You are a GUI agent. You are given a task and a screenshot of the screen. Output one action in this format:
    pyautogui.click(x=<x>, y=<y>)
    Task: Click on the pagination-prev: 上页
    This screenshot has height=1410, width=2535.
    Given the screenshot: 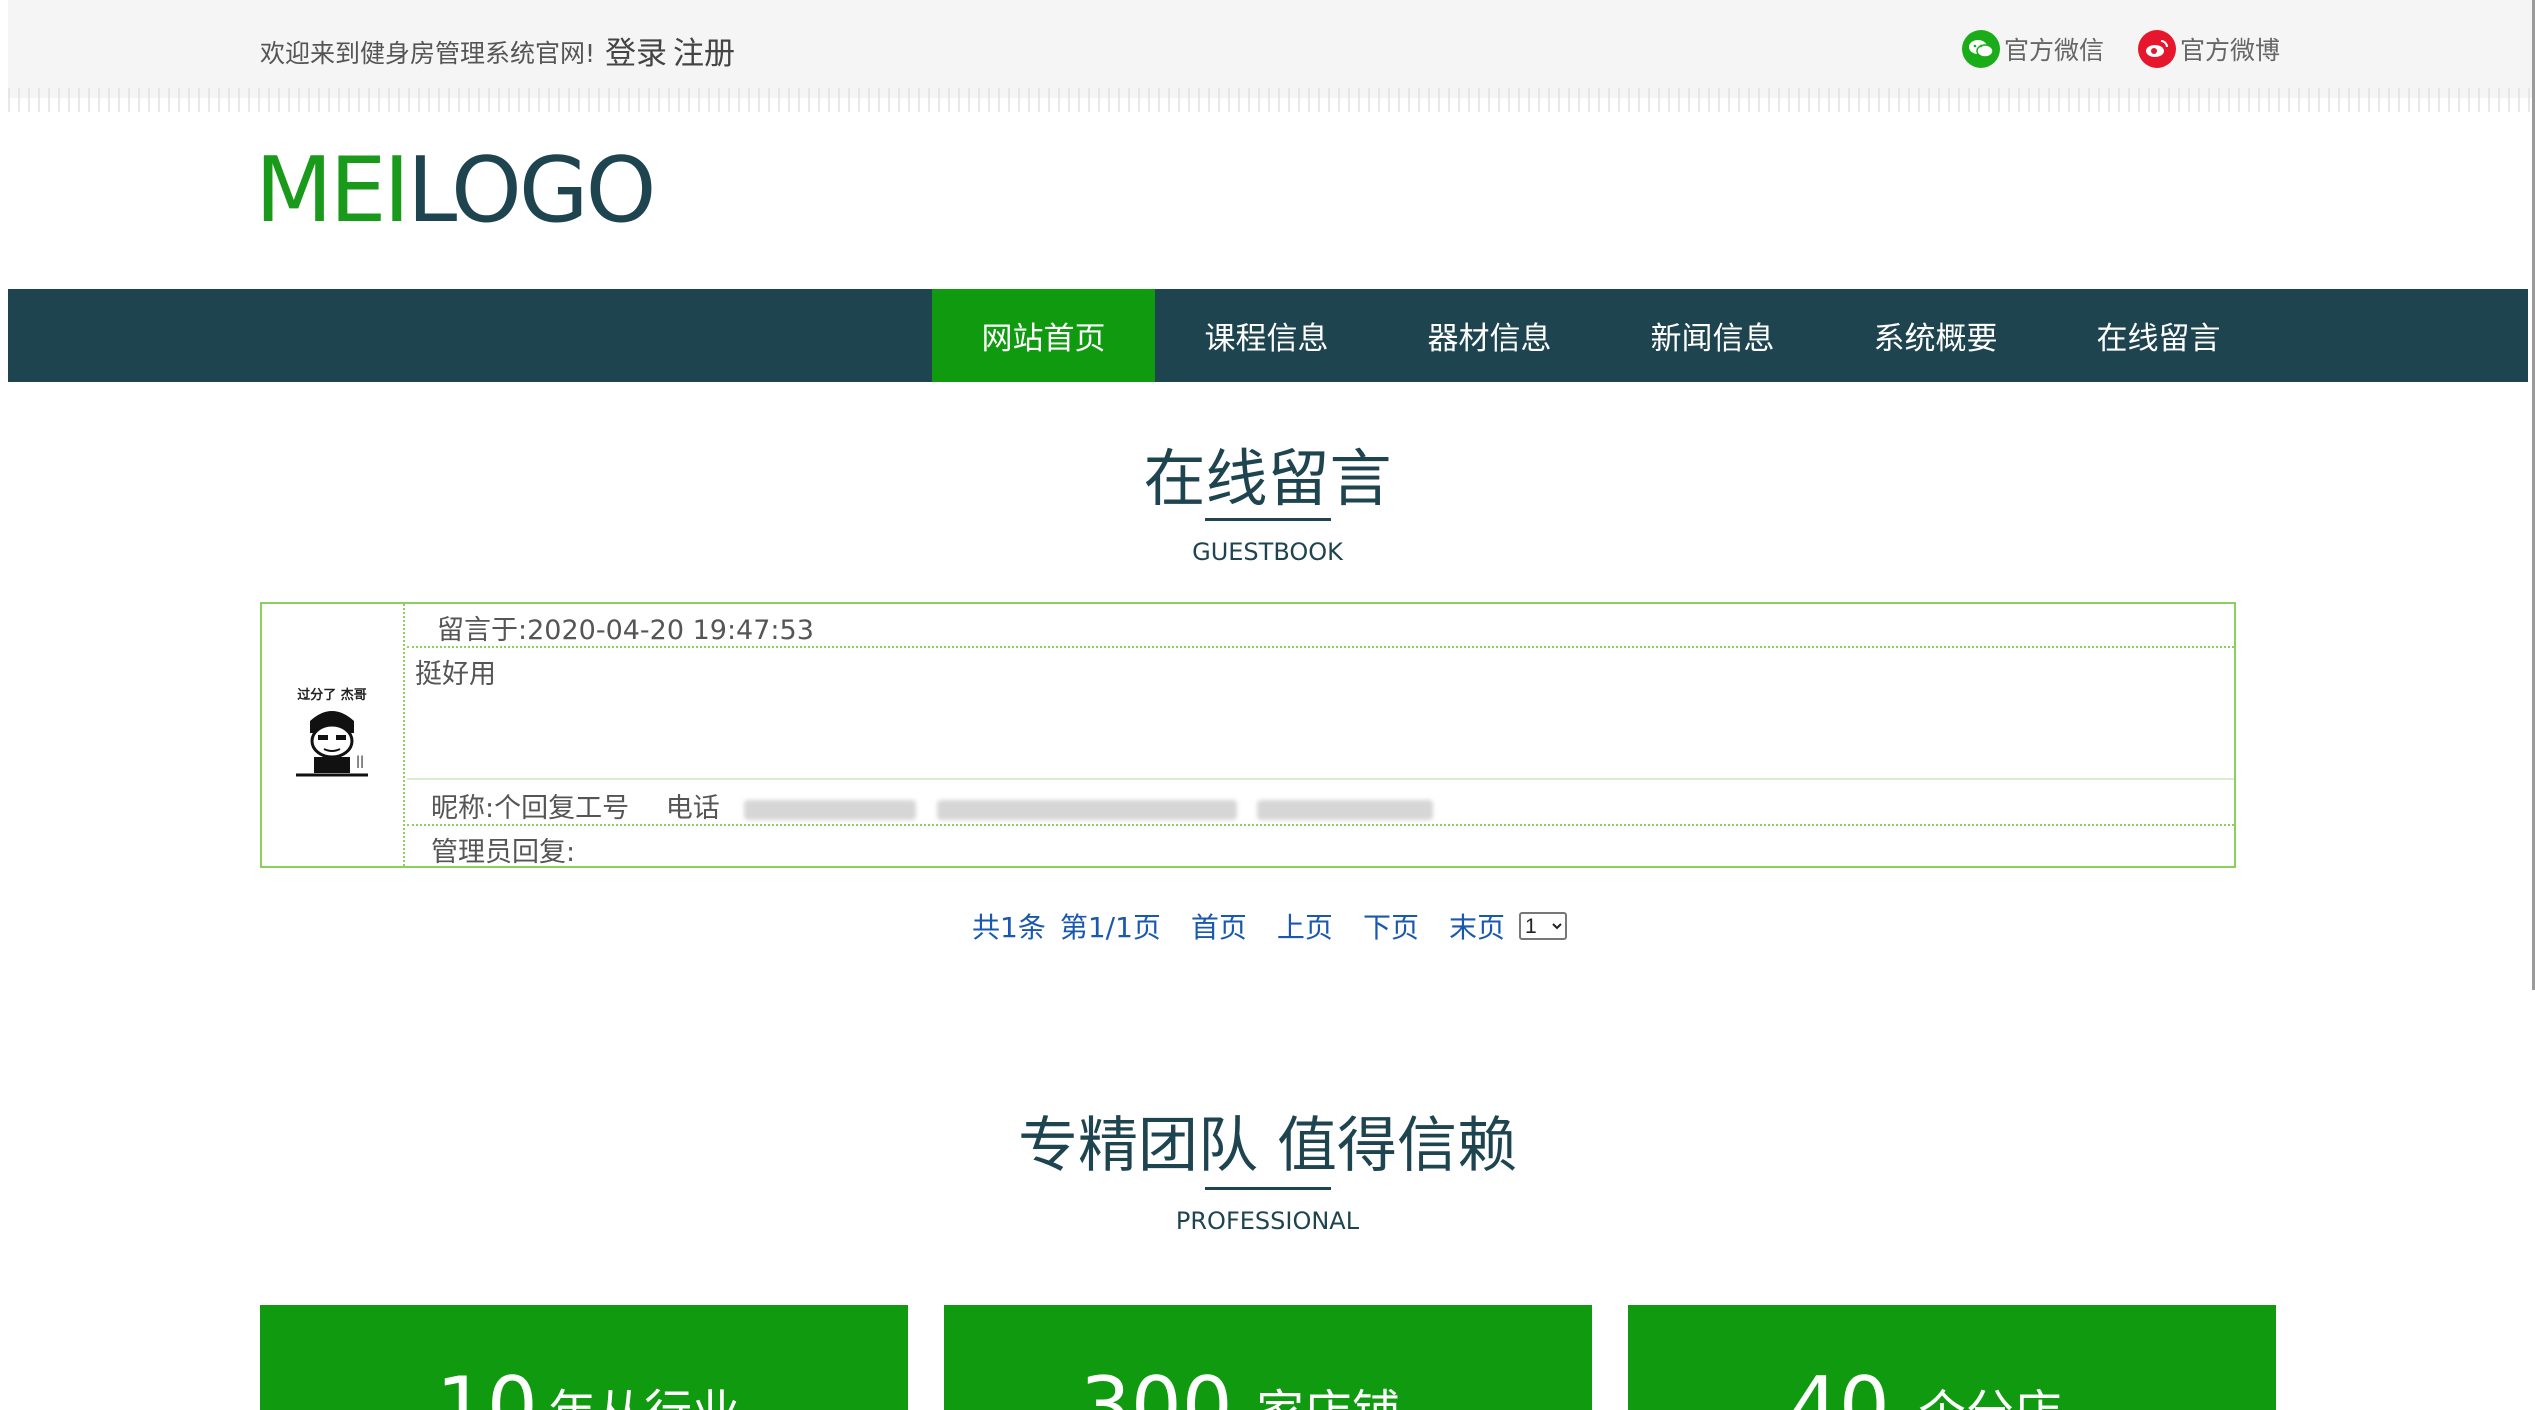 What is the action you would take?
    pyautogui.click(x=1305, y=926)
    